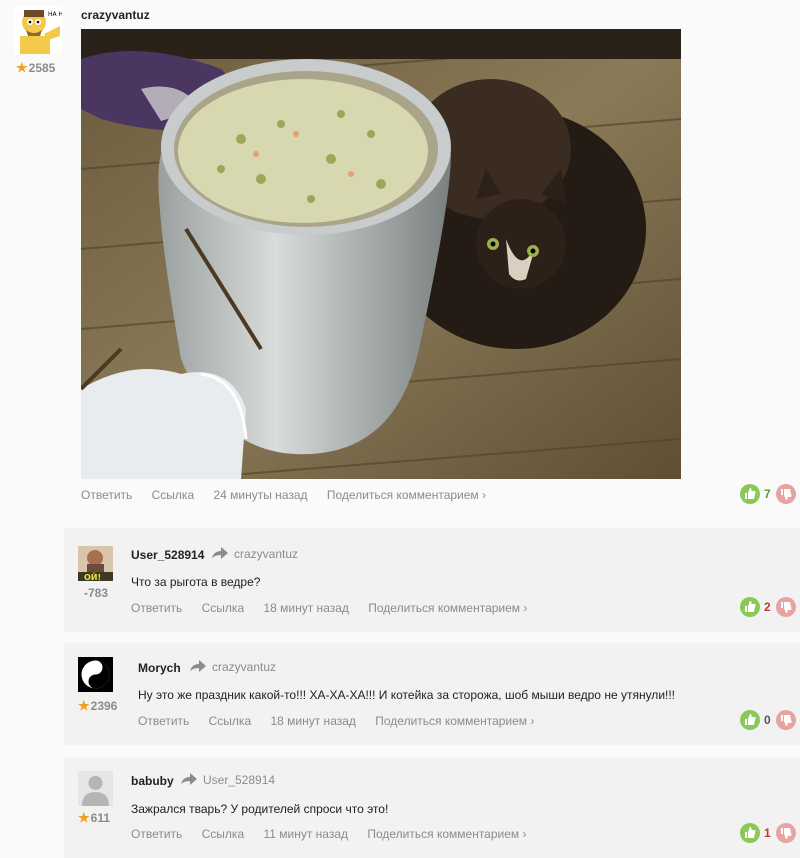 This screenshot has width=800, height=858. What do you see at coordinates (152, 781) in the screenshot?
I see `comment-author: babuby` at bounding box center [152, 781].